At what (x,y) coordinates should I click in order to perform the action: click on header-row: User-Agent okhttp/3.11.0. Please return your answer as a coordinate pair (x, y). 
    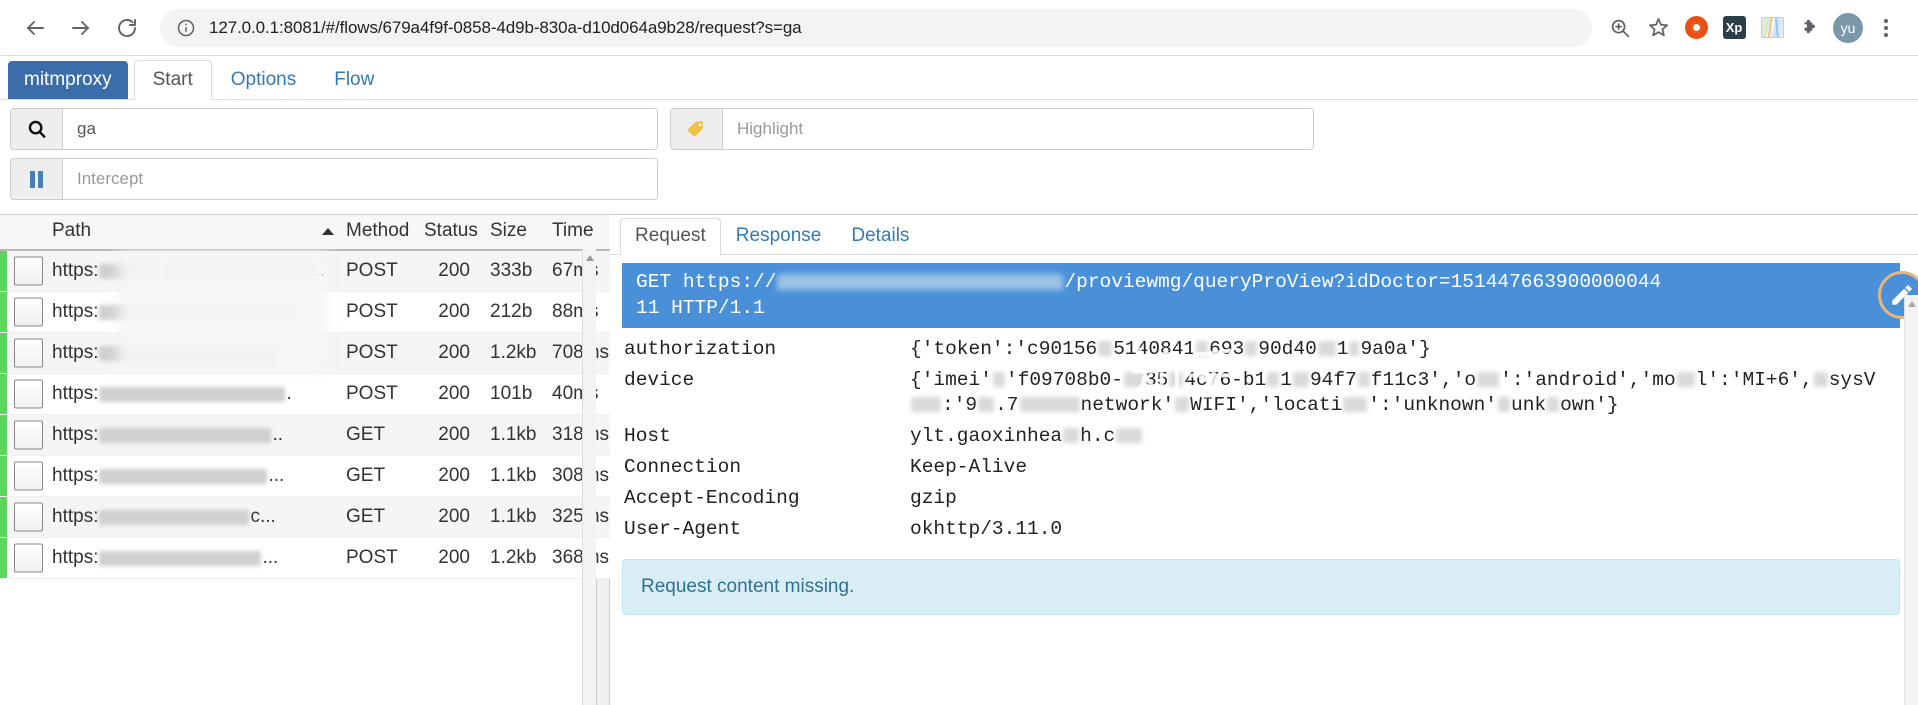
    Looking at the image, I should click on (1264, 529).